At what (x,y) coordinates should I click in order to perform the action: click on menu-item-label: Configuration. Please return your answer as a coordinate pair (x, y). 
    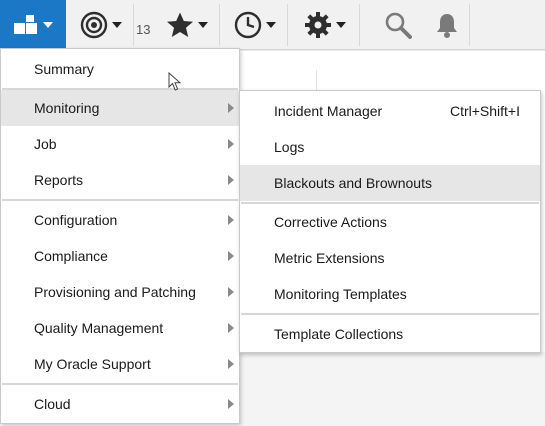
    Looking at the image, I should click on (76, 220).